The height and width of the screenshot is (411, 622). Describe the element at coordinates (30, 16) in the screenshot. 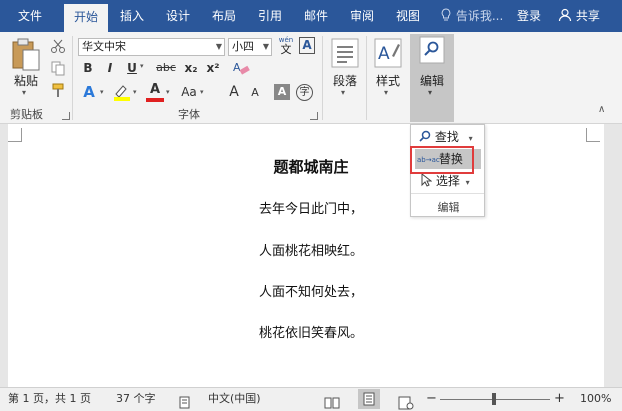

I see `tab-file: 文件` at that location.